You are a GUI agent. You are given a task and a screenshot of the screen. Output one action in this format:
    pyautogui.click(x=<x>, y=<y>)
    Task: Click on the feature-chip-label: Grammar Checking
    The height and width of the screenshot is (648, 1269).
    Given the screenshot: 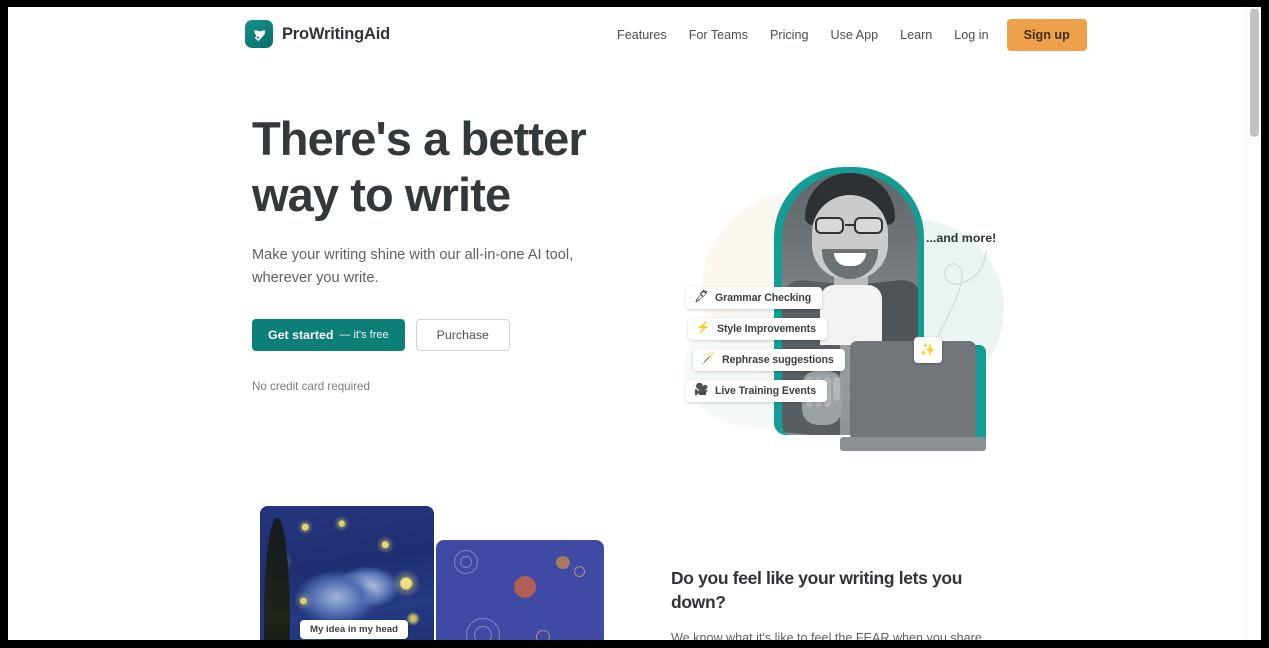 What is the action you would take?
    pyautogui.click(x=763, y=298)
    